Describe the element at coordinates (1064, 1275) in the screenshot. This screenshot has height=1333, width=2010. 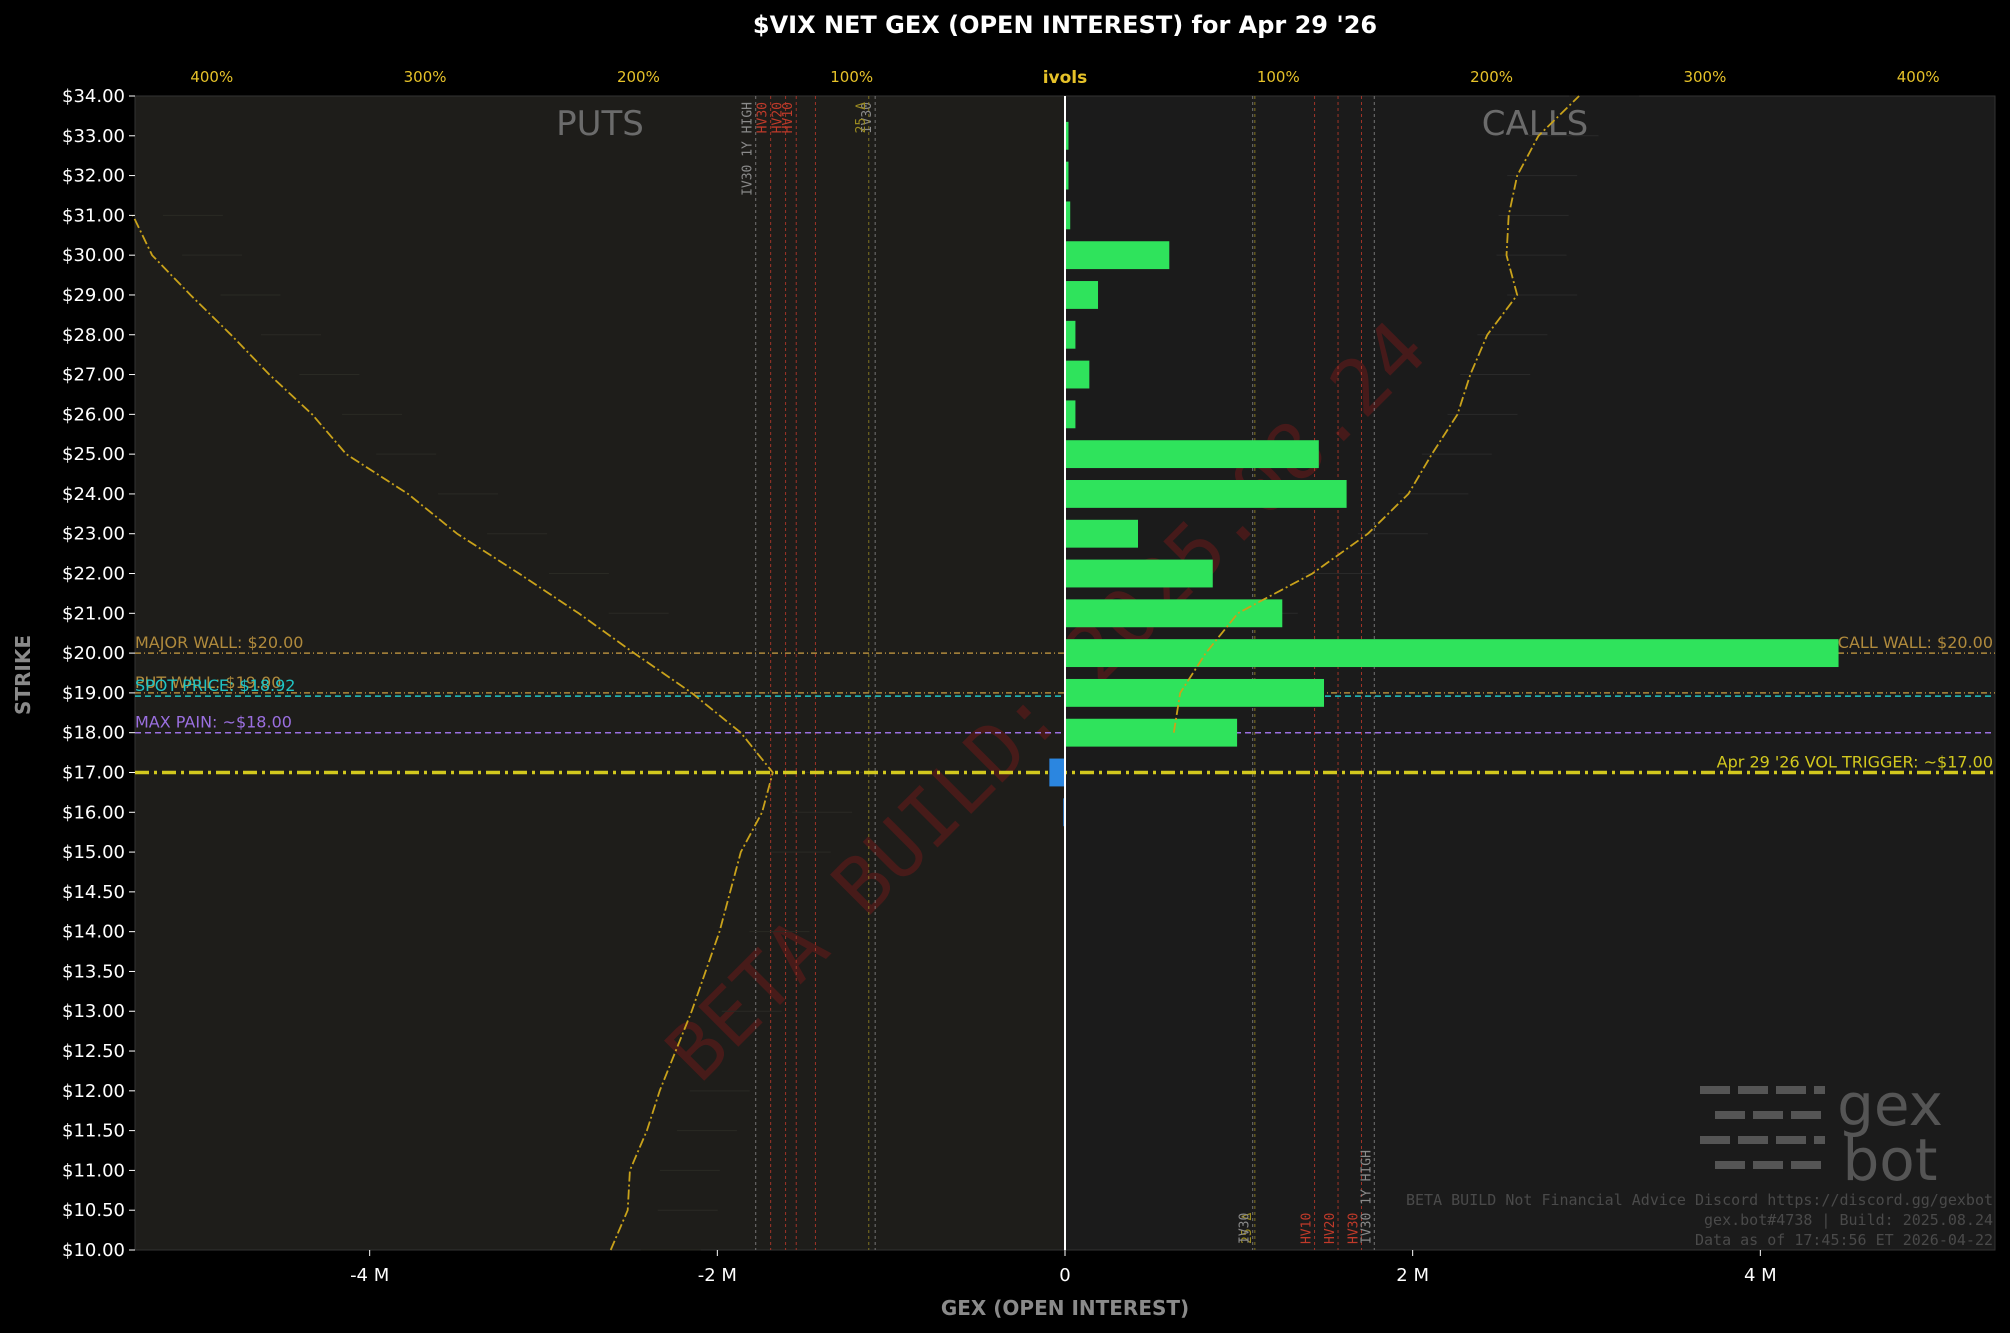
I see `x-tick-label: 0` at that location.